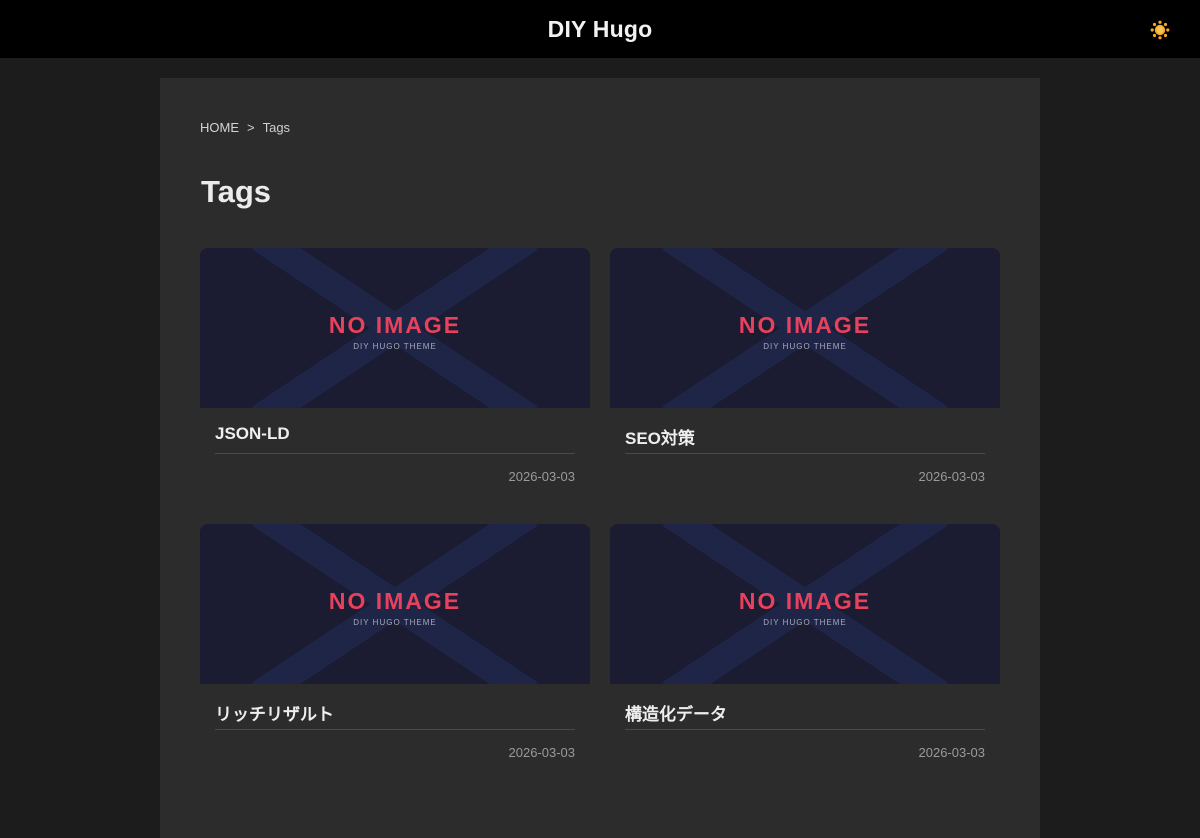 The height and width of the screenshot is (838, 1200). I want to click on breadcrumb: HOME > Tags, so click(245, 127).